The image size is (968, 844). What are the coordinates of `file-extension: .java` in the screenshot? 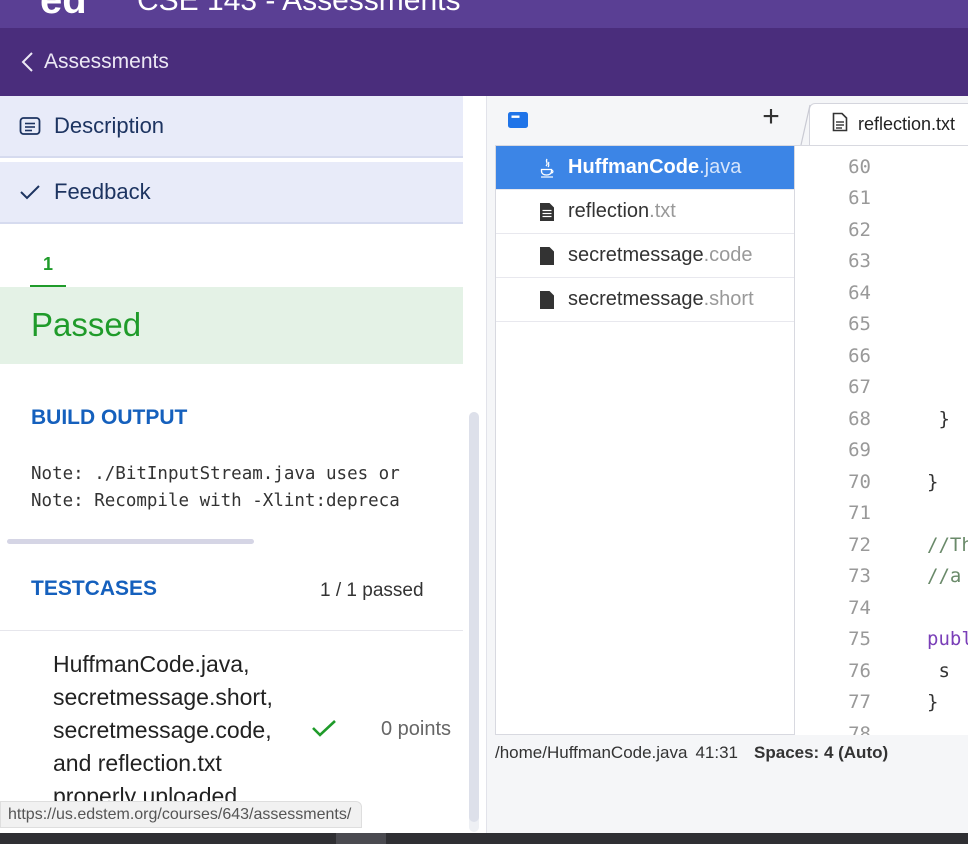 It's located at (720, 167).